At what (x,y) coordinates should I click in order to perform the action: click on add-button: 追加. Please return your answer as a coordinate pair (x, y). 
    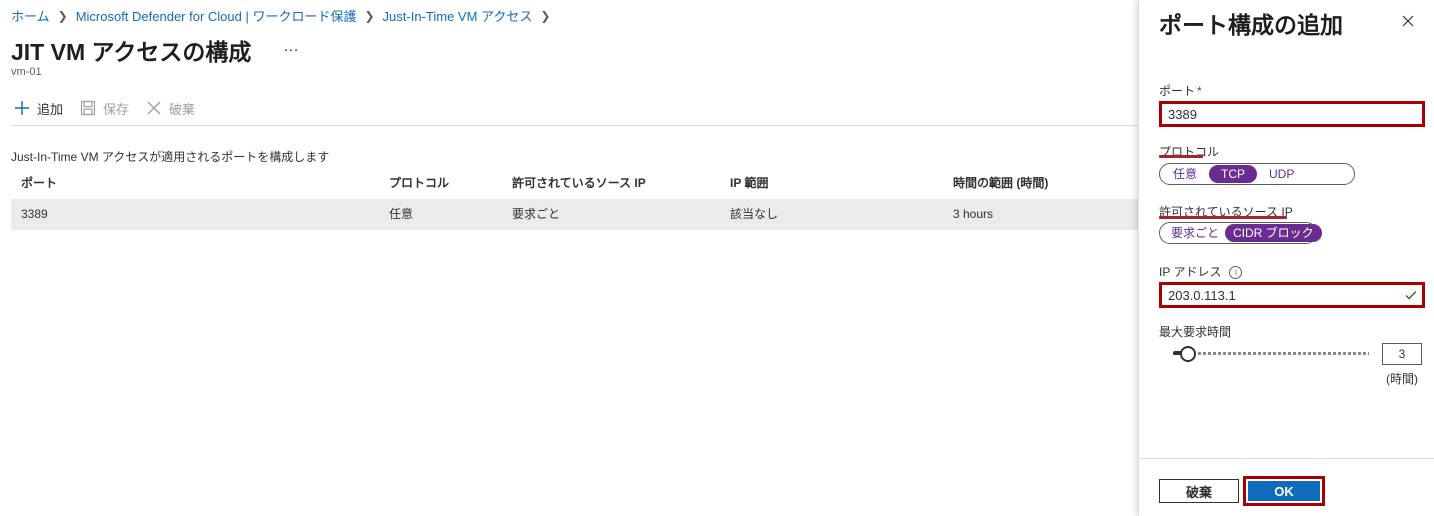
    Looking at the image, I should click on (37, 108).